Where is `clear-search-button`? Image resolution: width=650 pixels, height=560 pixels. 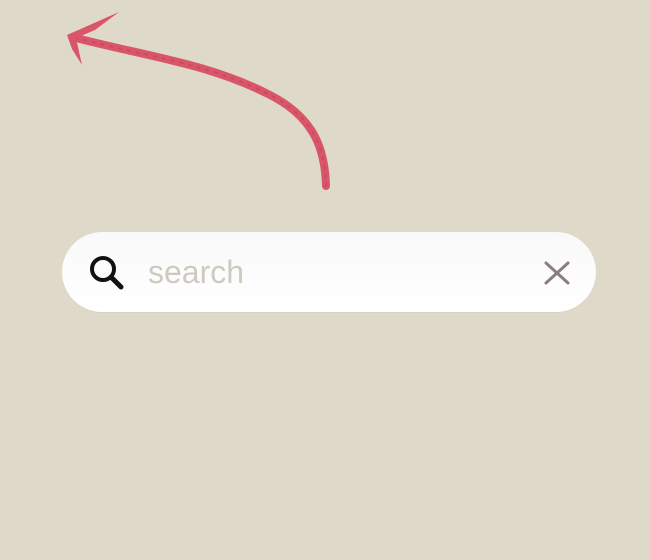
clear-search-button is located at coordinates (557, 273).